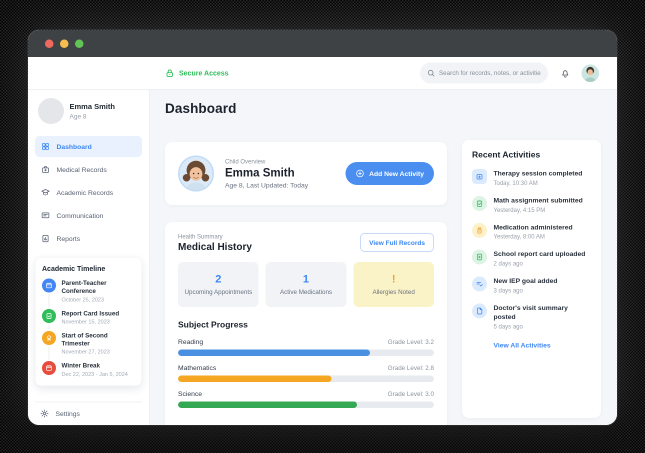 This screenshot has height=453, width=645. Describe the element at coordinates (88, 316) in the screenshot. I see `timeline-event: Report Card Issued November 15, 2023` at that location.